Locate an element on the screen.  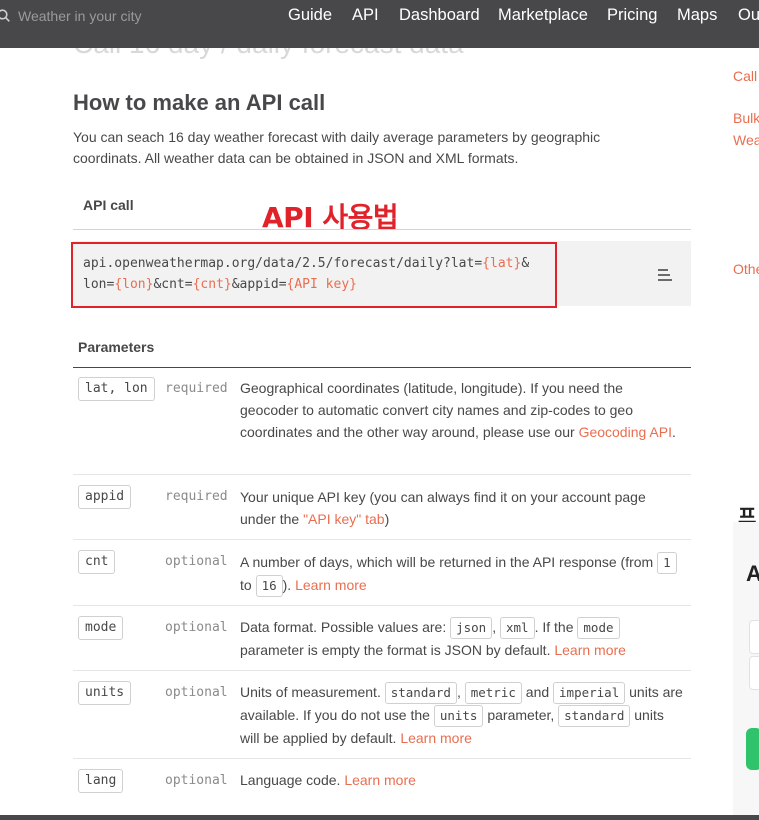
nav-marketplace: Marketplace is located at coordinates (543, 15).